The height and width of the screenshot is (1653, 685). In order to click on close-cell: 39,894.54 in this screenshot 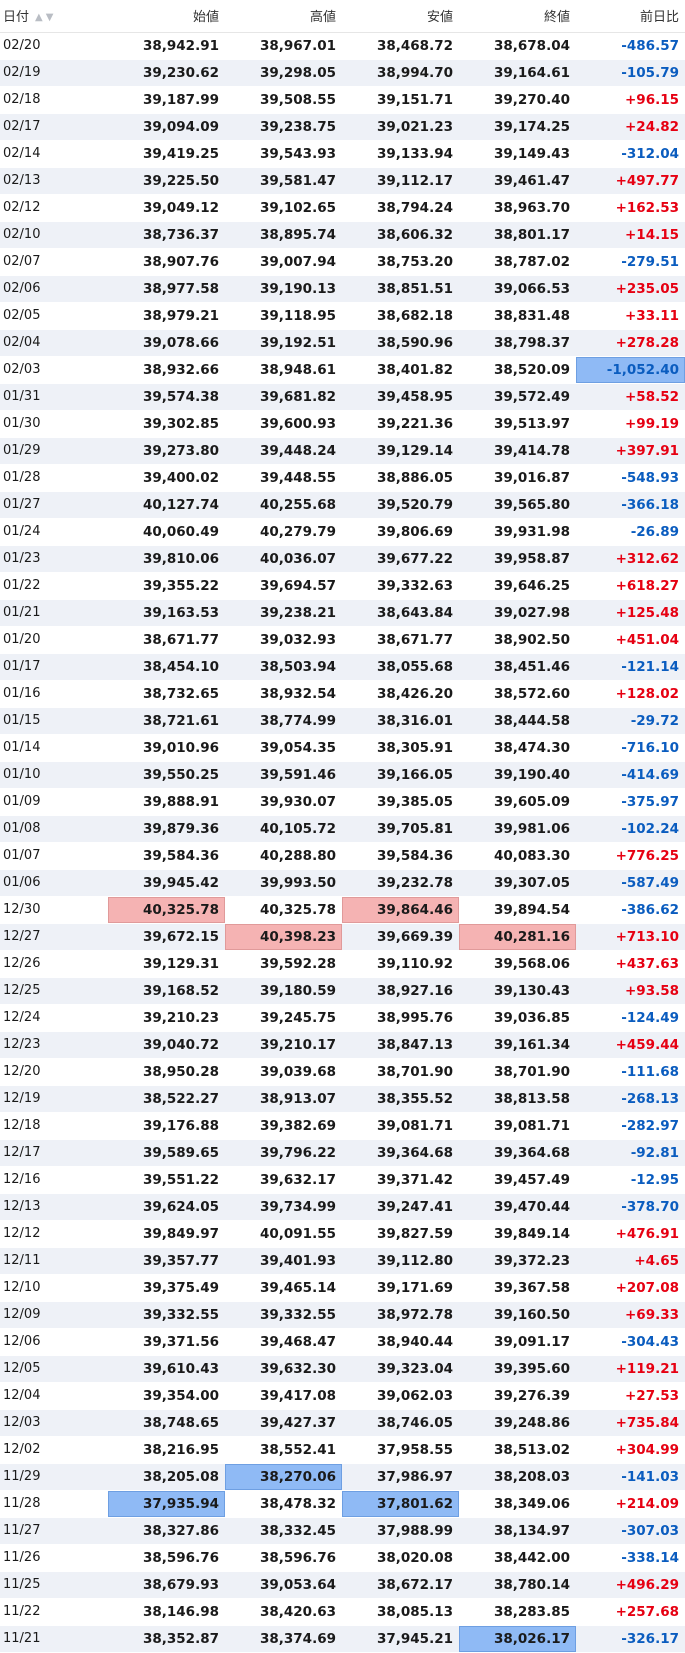, I will do `click(517, 910)`.